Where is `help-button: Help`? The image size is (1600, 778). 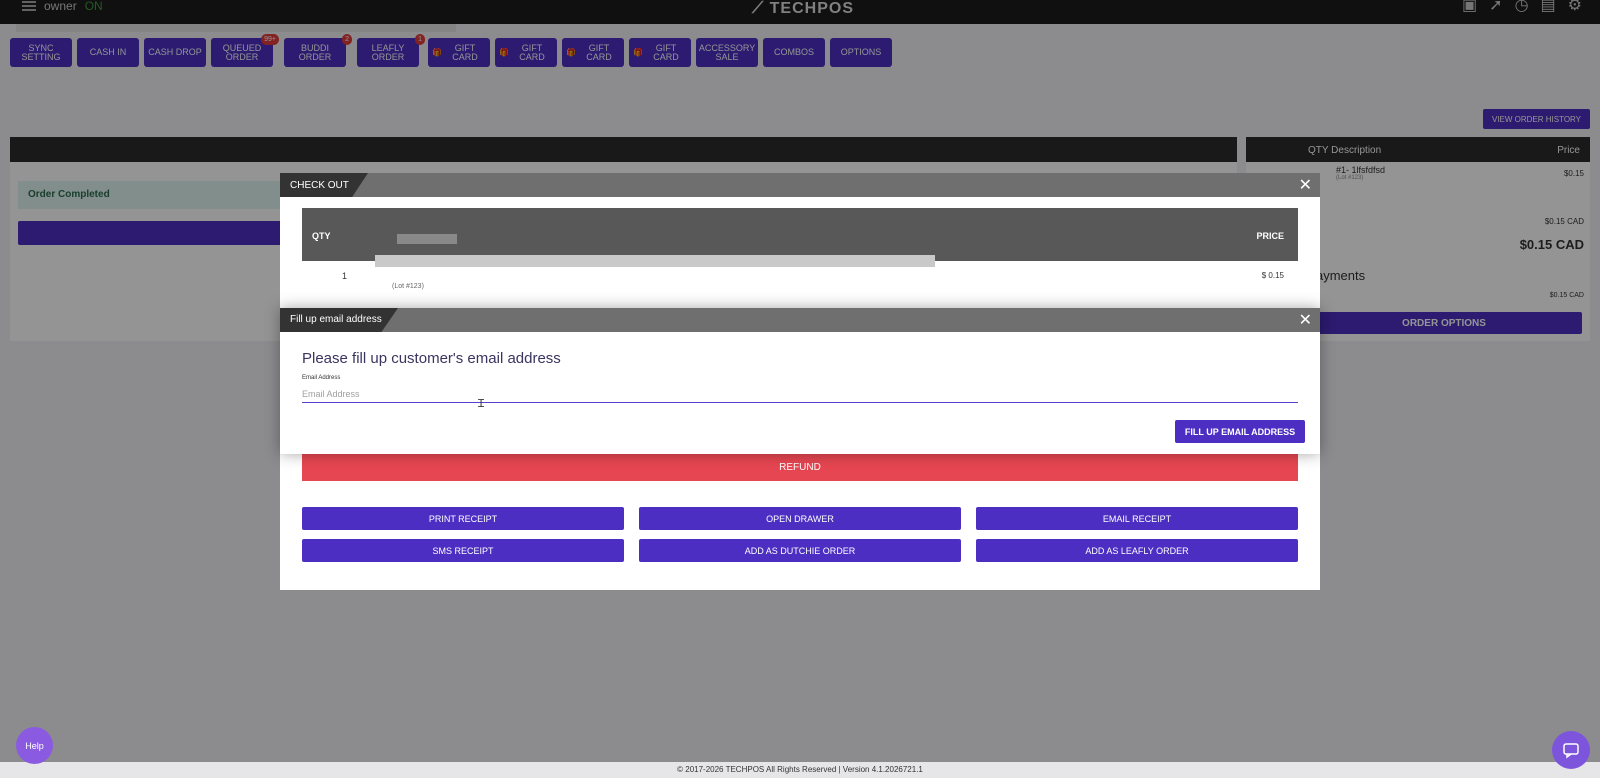
help-button: Help is located at coordinates (34, 745).